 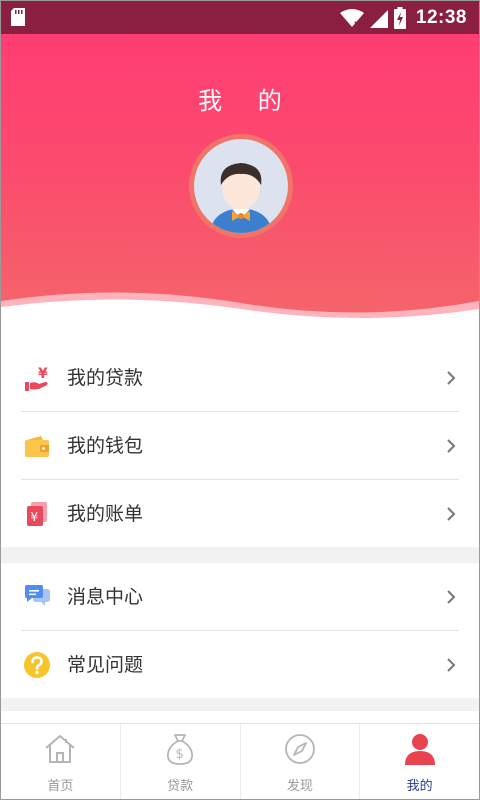 What do you see at coordinates (60, 786) in the screenshot?
I see `tab-label: 首页` at bounding box center [60, 786].